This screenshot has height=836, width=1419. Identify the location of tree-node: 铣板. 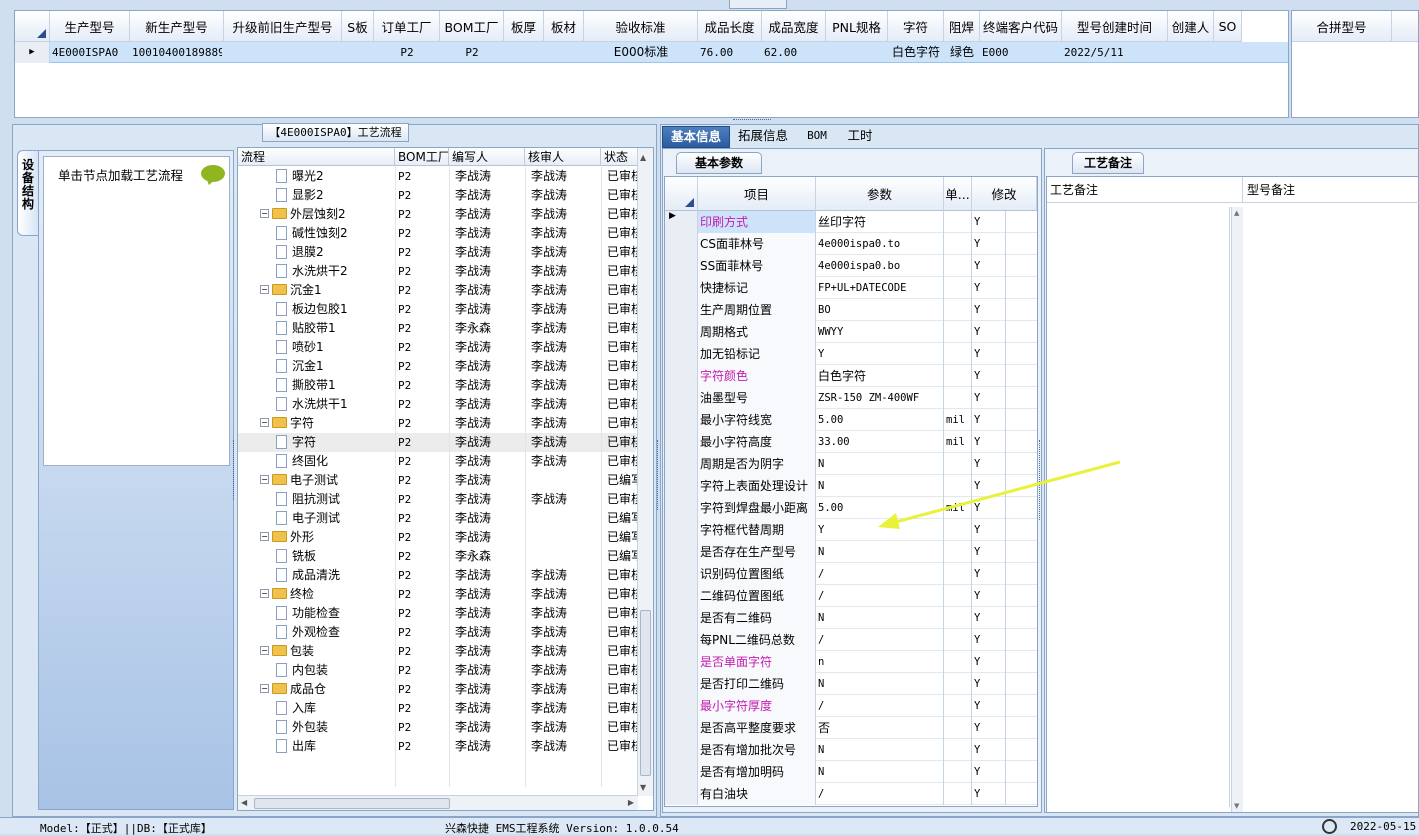
(335, 556).